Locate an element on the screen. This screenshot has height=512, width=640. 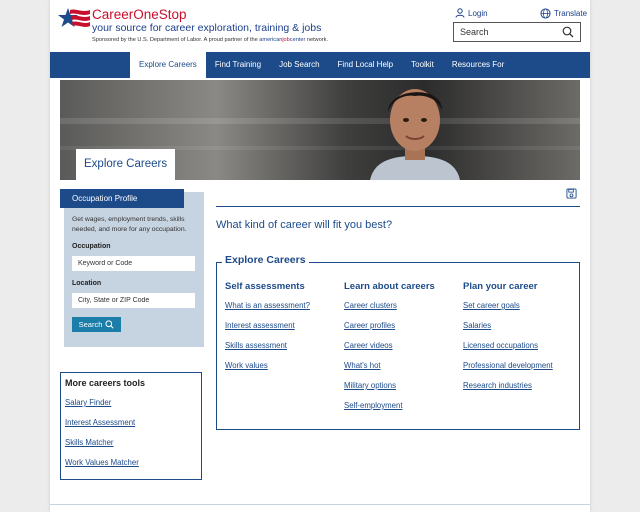
career-fit-question: What kind of career will fit you best? is located at coordinates (304, 225).